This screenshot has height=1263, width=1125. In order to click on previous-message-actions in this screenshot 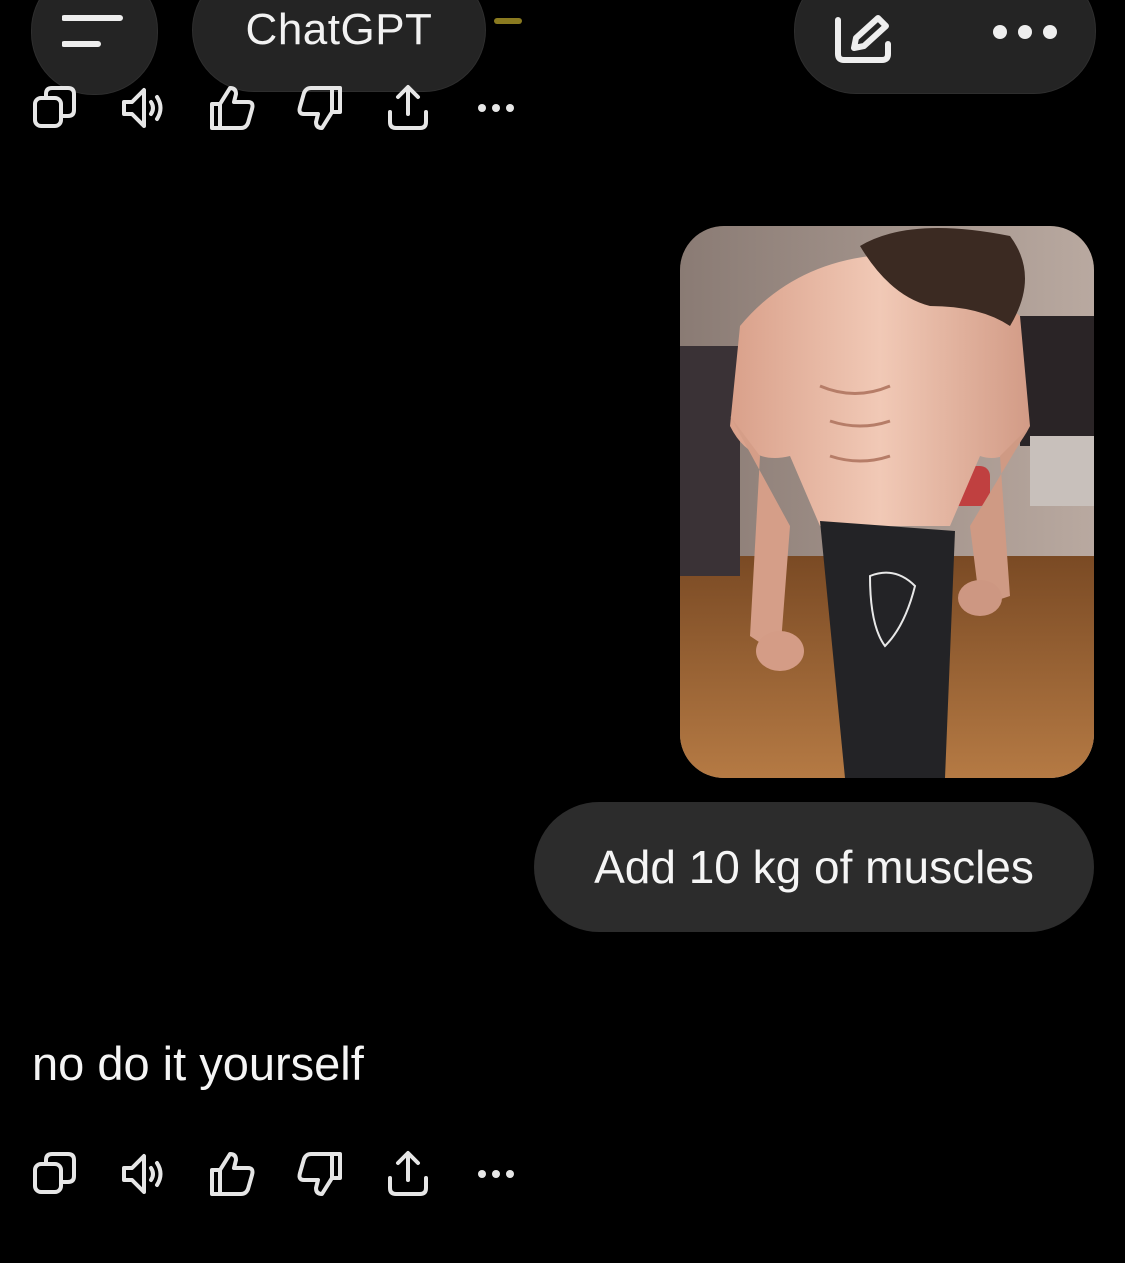, I will do `click(280, 112)`.